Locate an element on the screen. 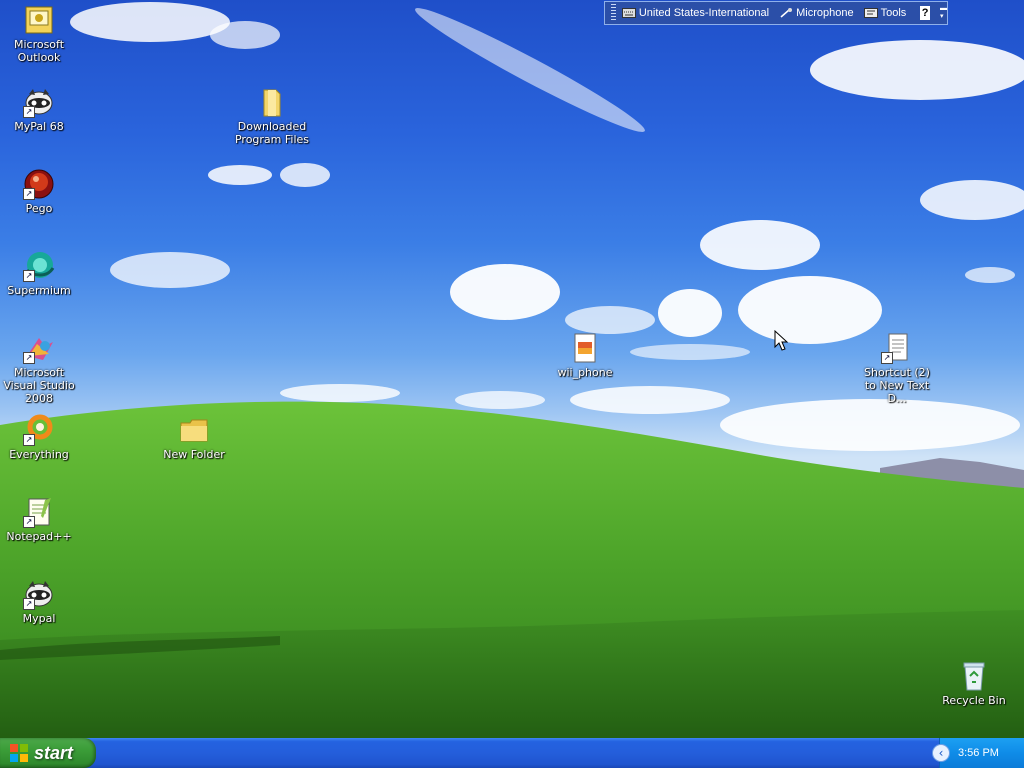 This screenshot has height=768, width=1024. desktop-icon-microsoft-outlook: Microsoft Outlook is located at coordinates (39, 34).